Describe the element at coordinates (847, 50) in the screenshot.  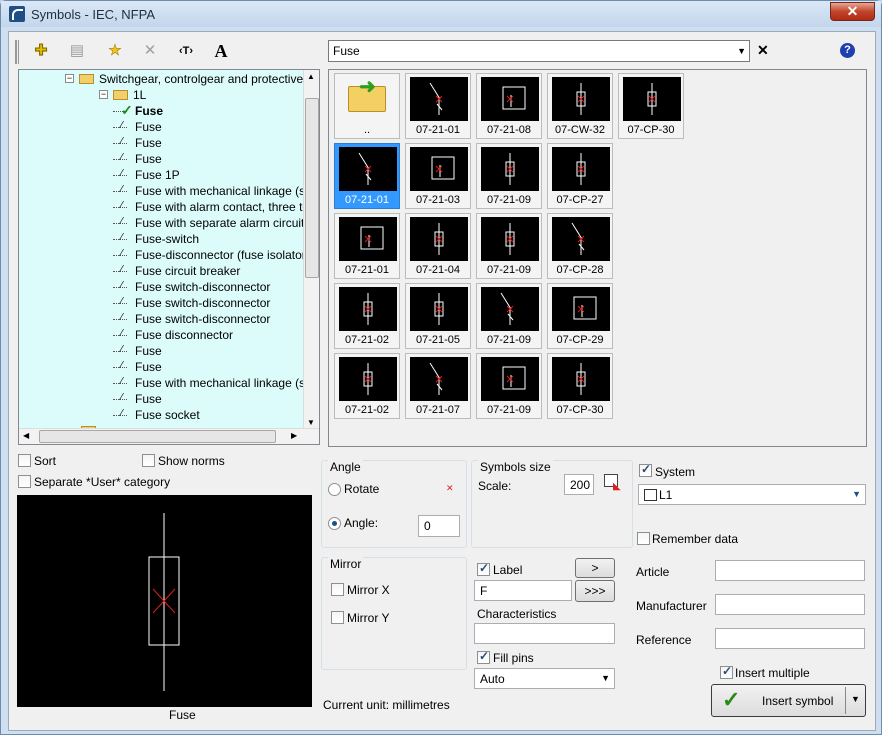
I see `help-icon: ?` at that location.